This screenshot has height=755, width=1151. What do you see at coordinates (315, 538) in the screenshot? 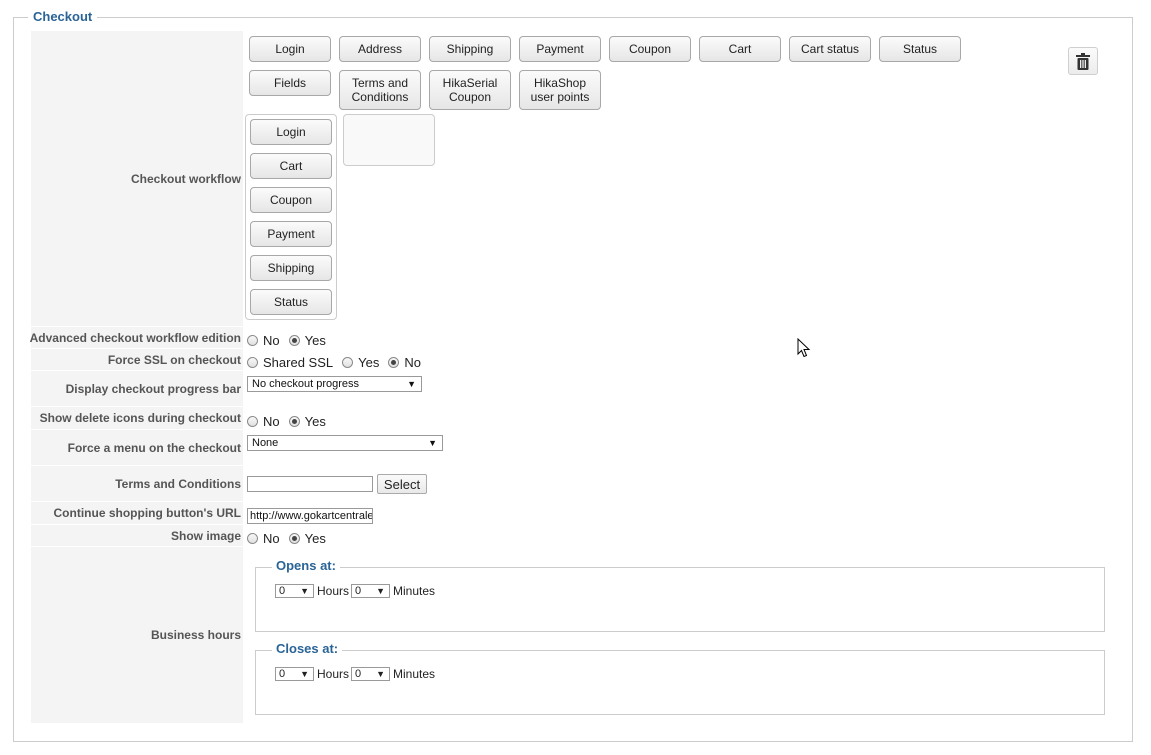
I see `show-image-yes-label: Yes` at bounding box center [315, 538].